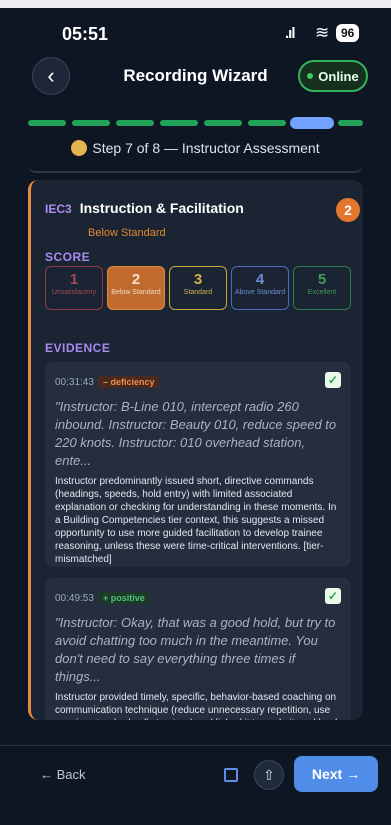 The height and width of the screenshot is (825, 391). Describe the element at coordinates (322, 279) in the screenshot. I see `score-option-number: 5` at that location.